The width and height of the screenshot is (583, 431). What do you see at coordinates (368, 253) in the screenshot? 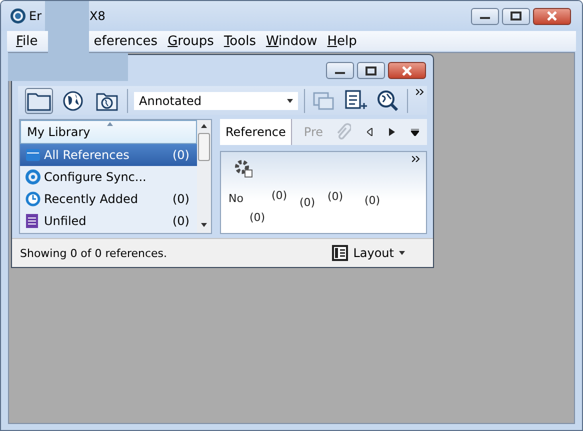
I see `layout-button: Layout` at bounding box center [368, 253].